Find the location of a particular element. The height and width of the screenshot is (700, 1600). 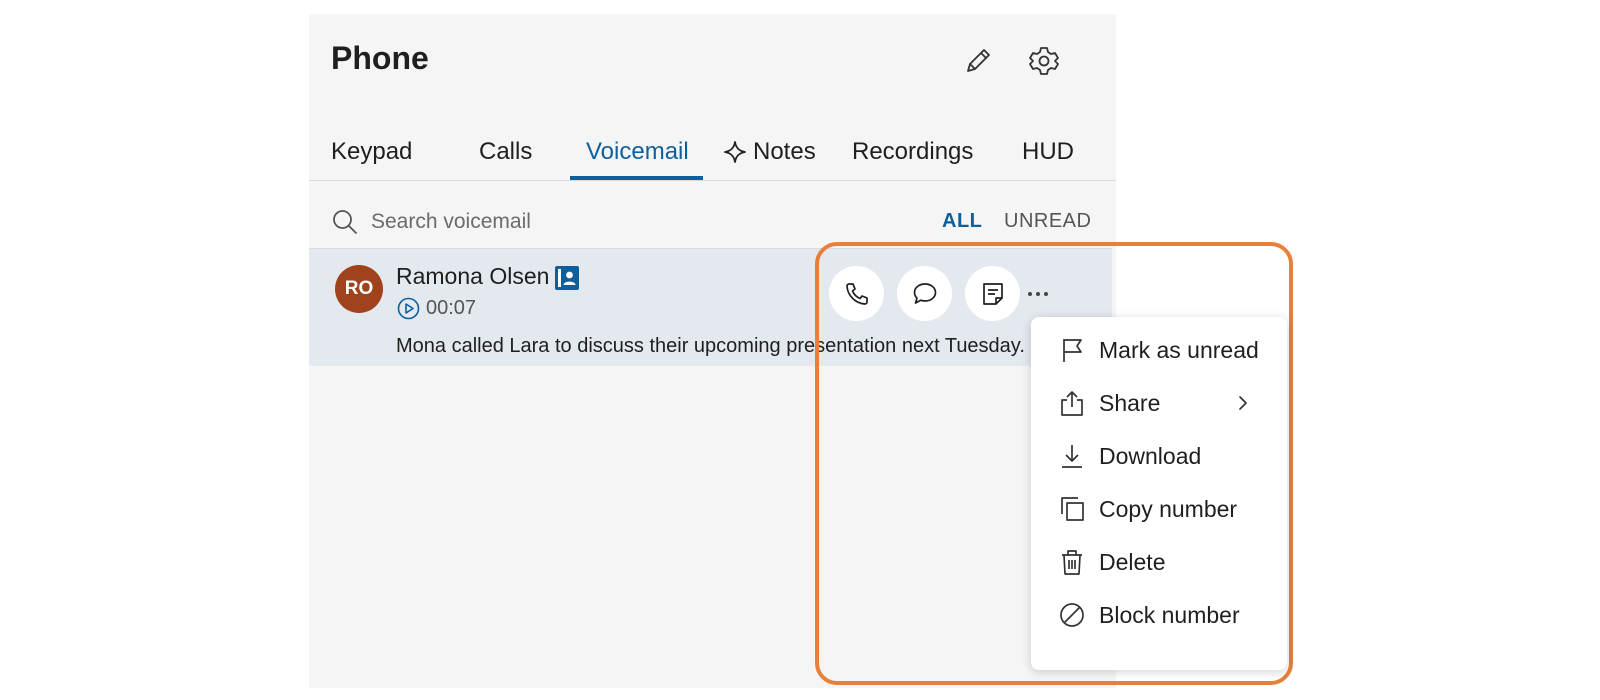

note-icon is located at coordinates (993, 294).